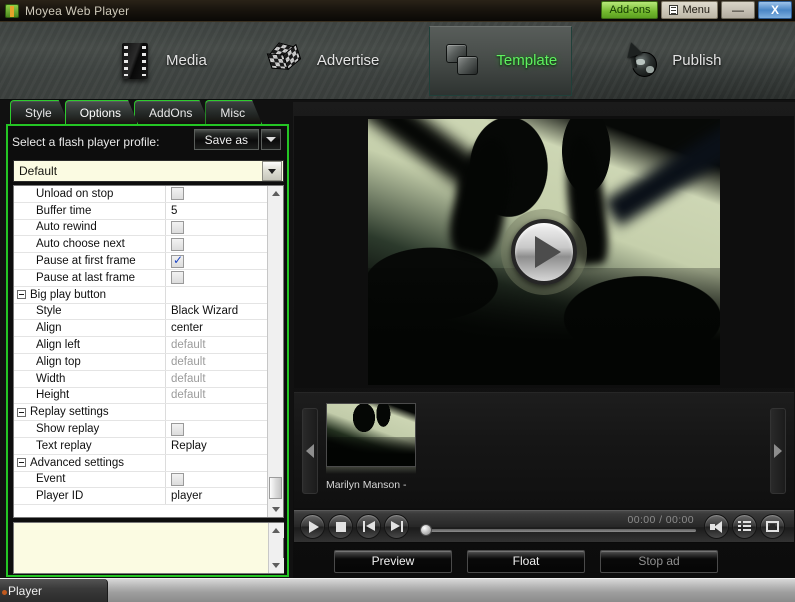 The image size is (795, 602). Describe the element at coordinates (426, 530) in the screenshot. I see `seek-handle` at that location.